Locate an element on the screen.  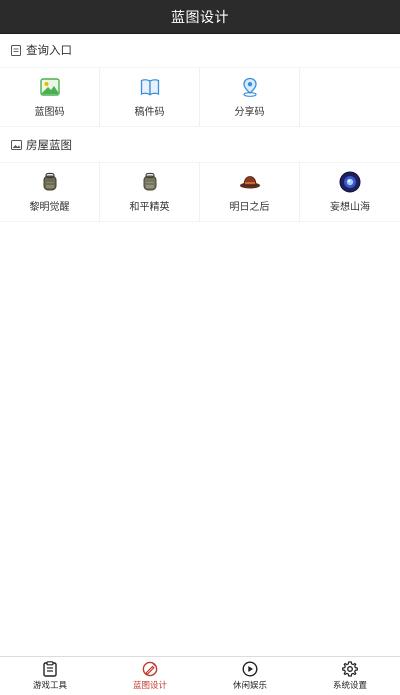
picture-icon is located at coordinates (16, 145).